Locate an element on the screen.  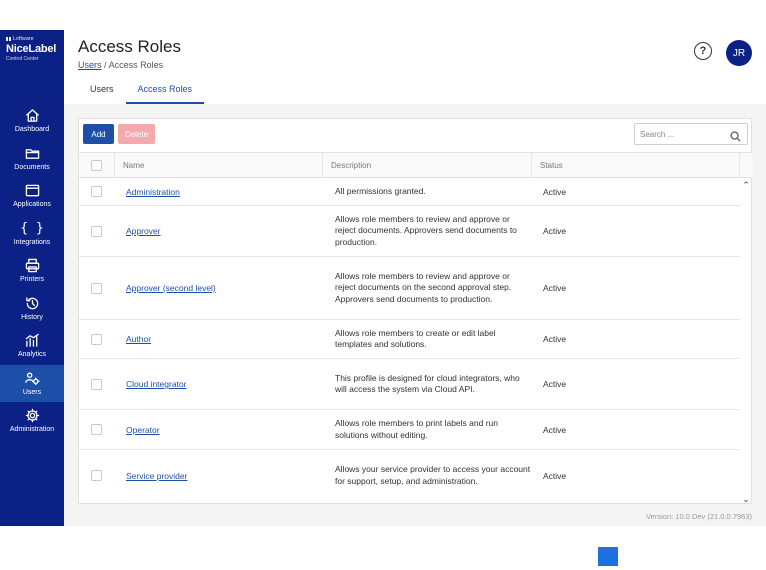
brand-subtitle: Control Center is located at coordinates (22, 59).